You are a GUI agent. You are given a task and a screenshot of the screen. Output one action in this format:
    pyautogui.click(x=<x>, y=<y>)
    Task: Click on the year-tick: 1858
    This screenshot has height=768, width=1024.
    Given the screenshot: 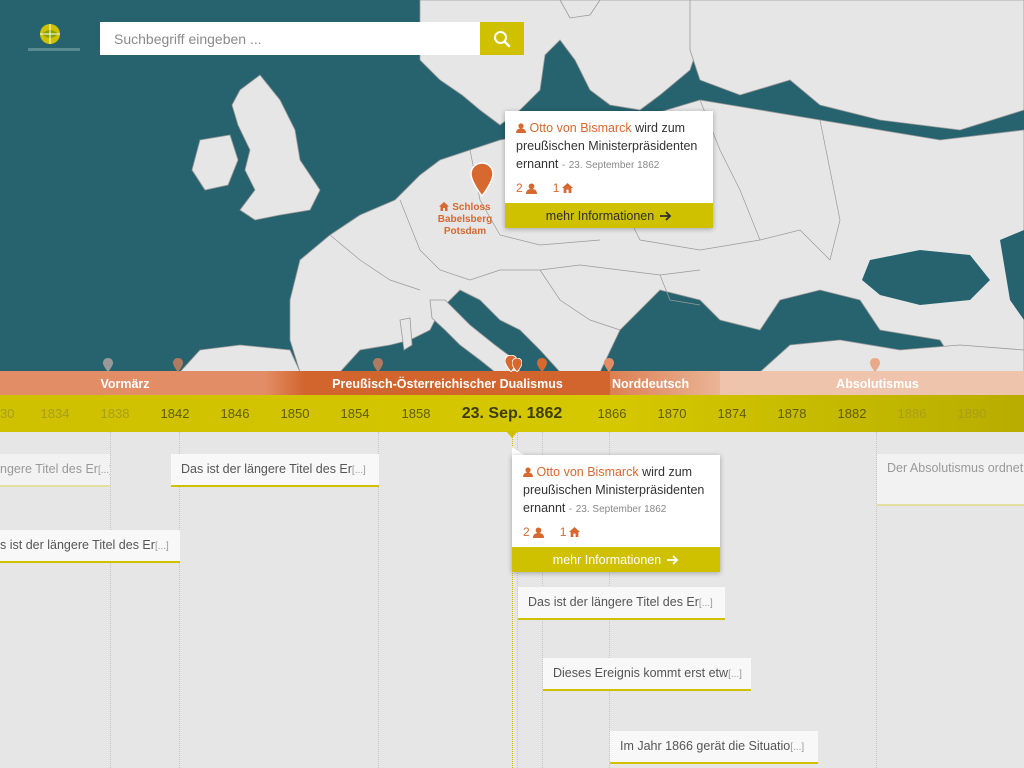 What is the action you would take?
    pyautogui.click(x=416, y=413)
    